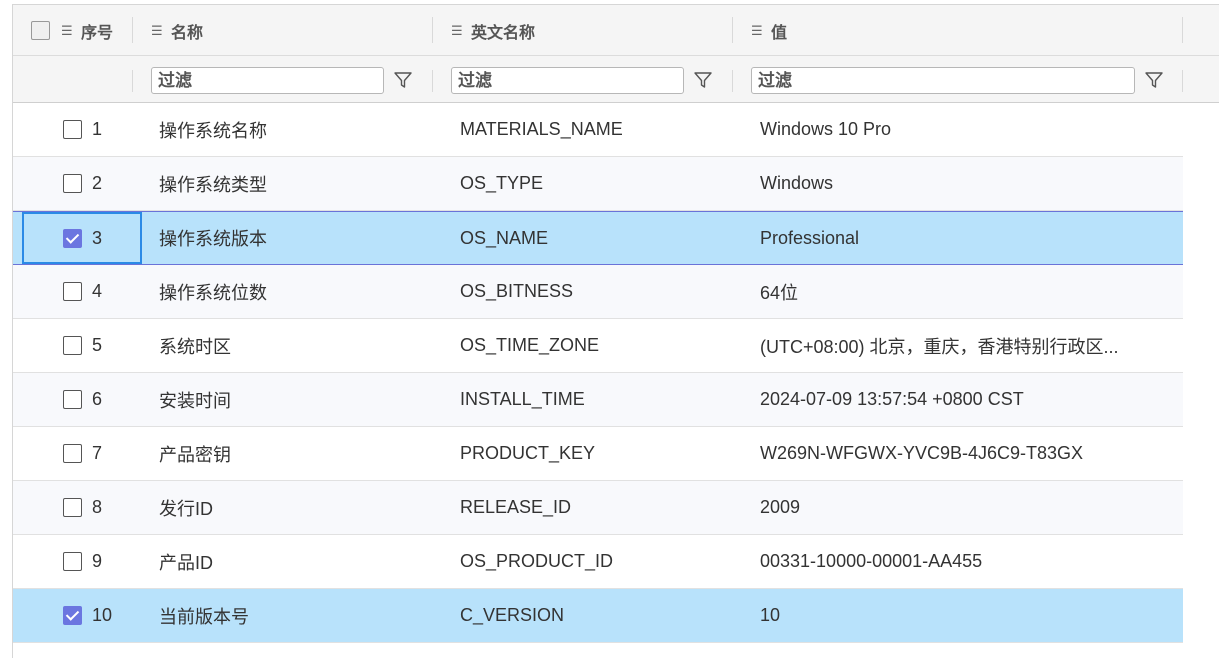 This screenshot has height=658, width=1219. I want to click on name-cell: 发行ID, so click(186, 508).